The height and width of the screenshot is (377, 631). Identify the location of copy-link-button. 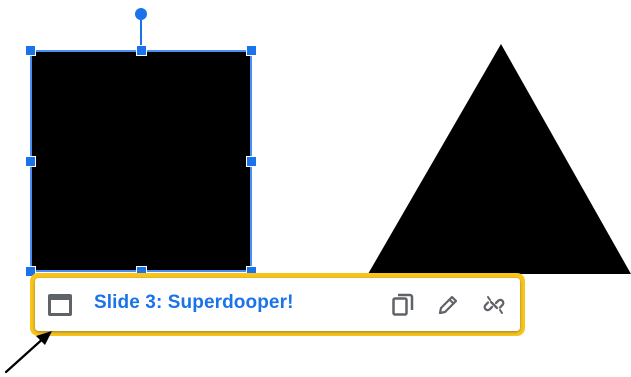
(403, 305).